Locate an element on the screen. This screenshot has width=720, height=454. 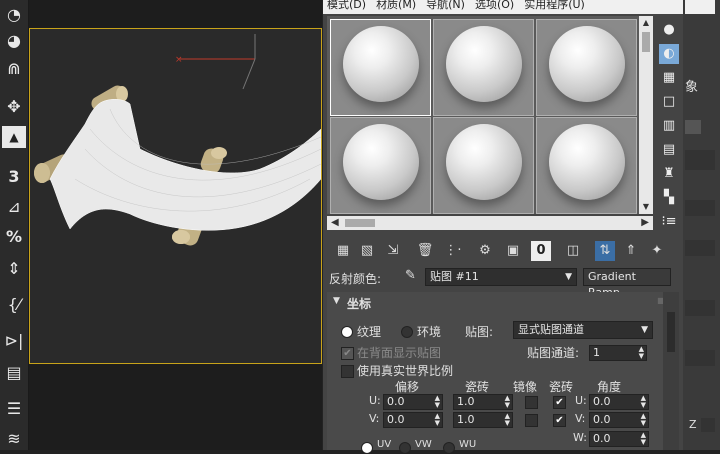
map-channel-spinner: 1 ▲ ▼ is located at coordinates (618, 353).